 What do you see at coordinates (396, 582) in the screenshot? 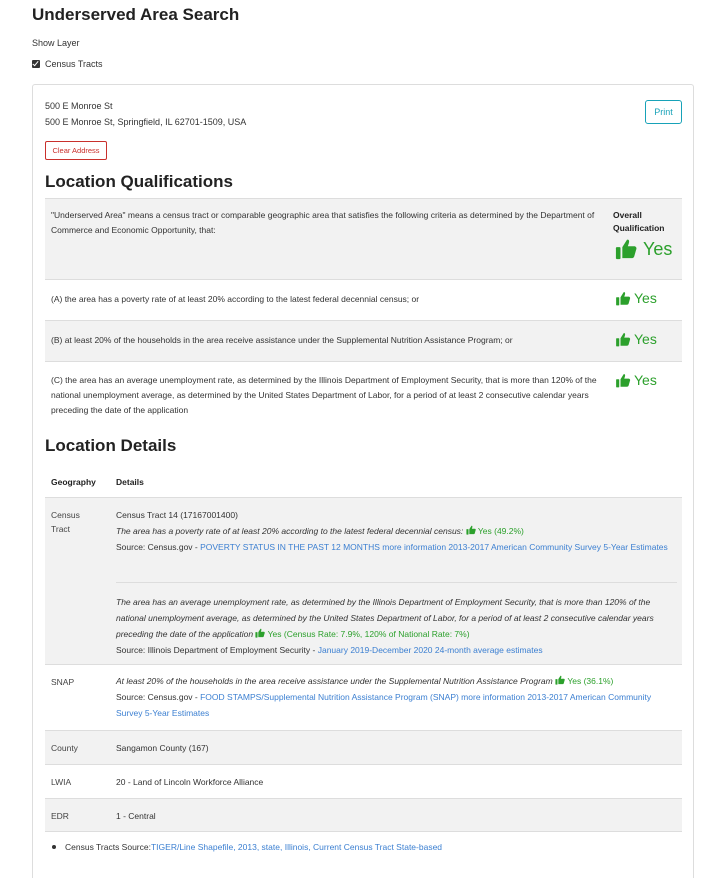
I see `divider` at bounding box center [396, 582].